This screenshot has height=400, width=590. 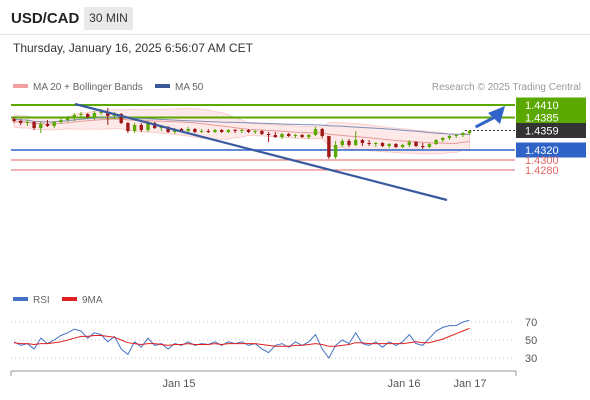 What do you see at coordinates (469, 384) in the screenshot?
I see `x-tick-label: Jan 17` at bounding box center [469, 384].